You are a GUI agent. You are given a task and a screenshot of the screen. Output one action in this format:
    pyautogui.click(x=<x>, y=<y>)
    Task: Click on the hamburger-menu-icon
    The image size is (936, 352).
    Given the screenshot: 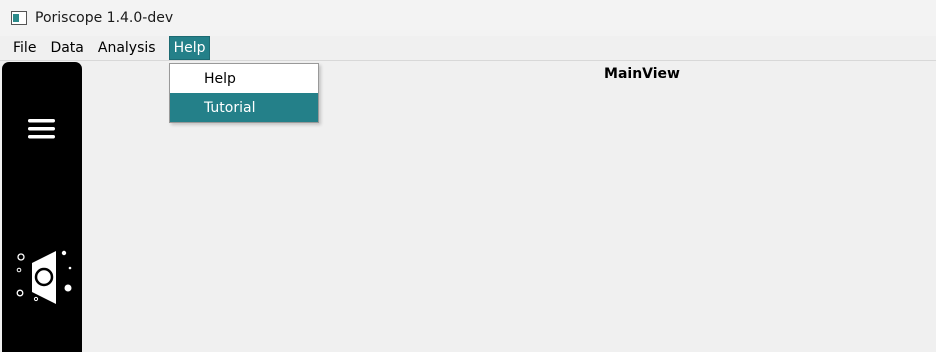 What is the action you would take?
    pyautogui.click(x=41, y=129)
    